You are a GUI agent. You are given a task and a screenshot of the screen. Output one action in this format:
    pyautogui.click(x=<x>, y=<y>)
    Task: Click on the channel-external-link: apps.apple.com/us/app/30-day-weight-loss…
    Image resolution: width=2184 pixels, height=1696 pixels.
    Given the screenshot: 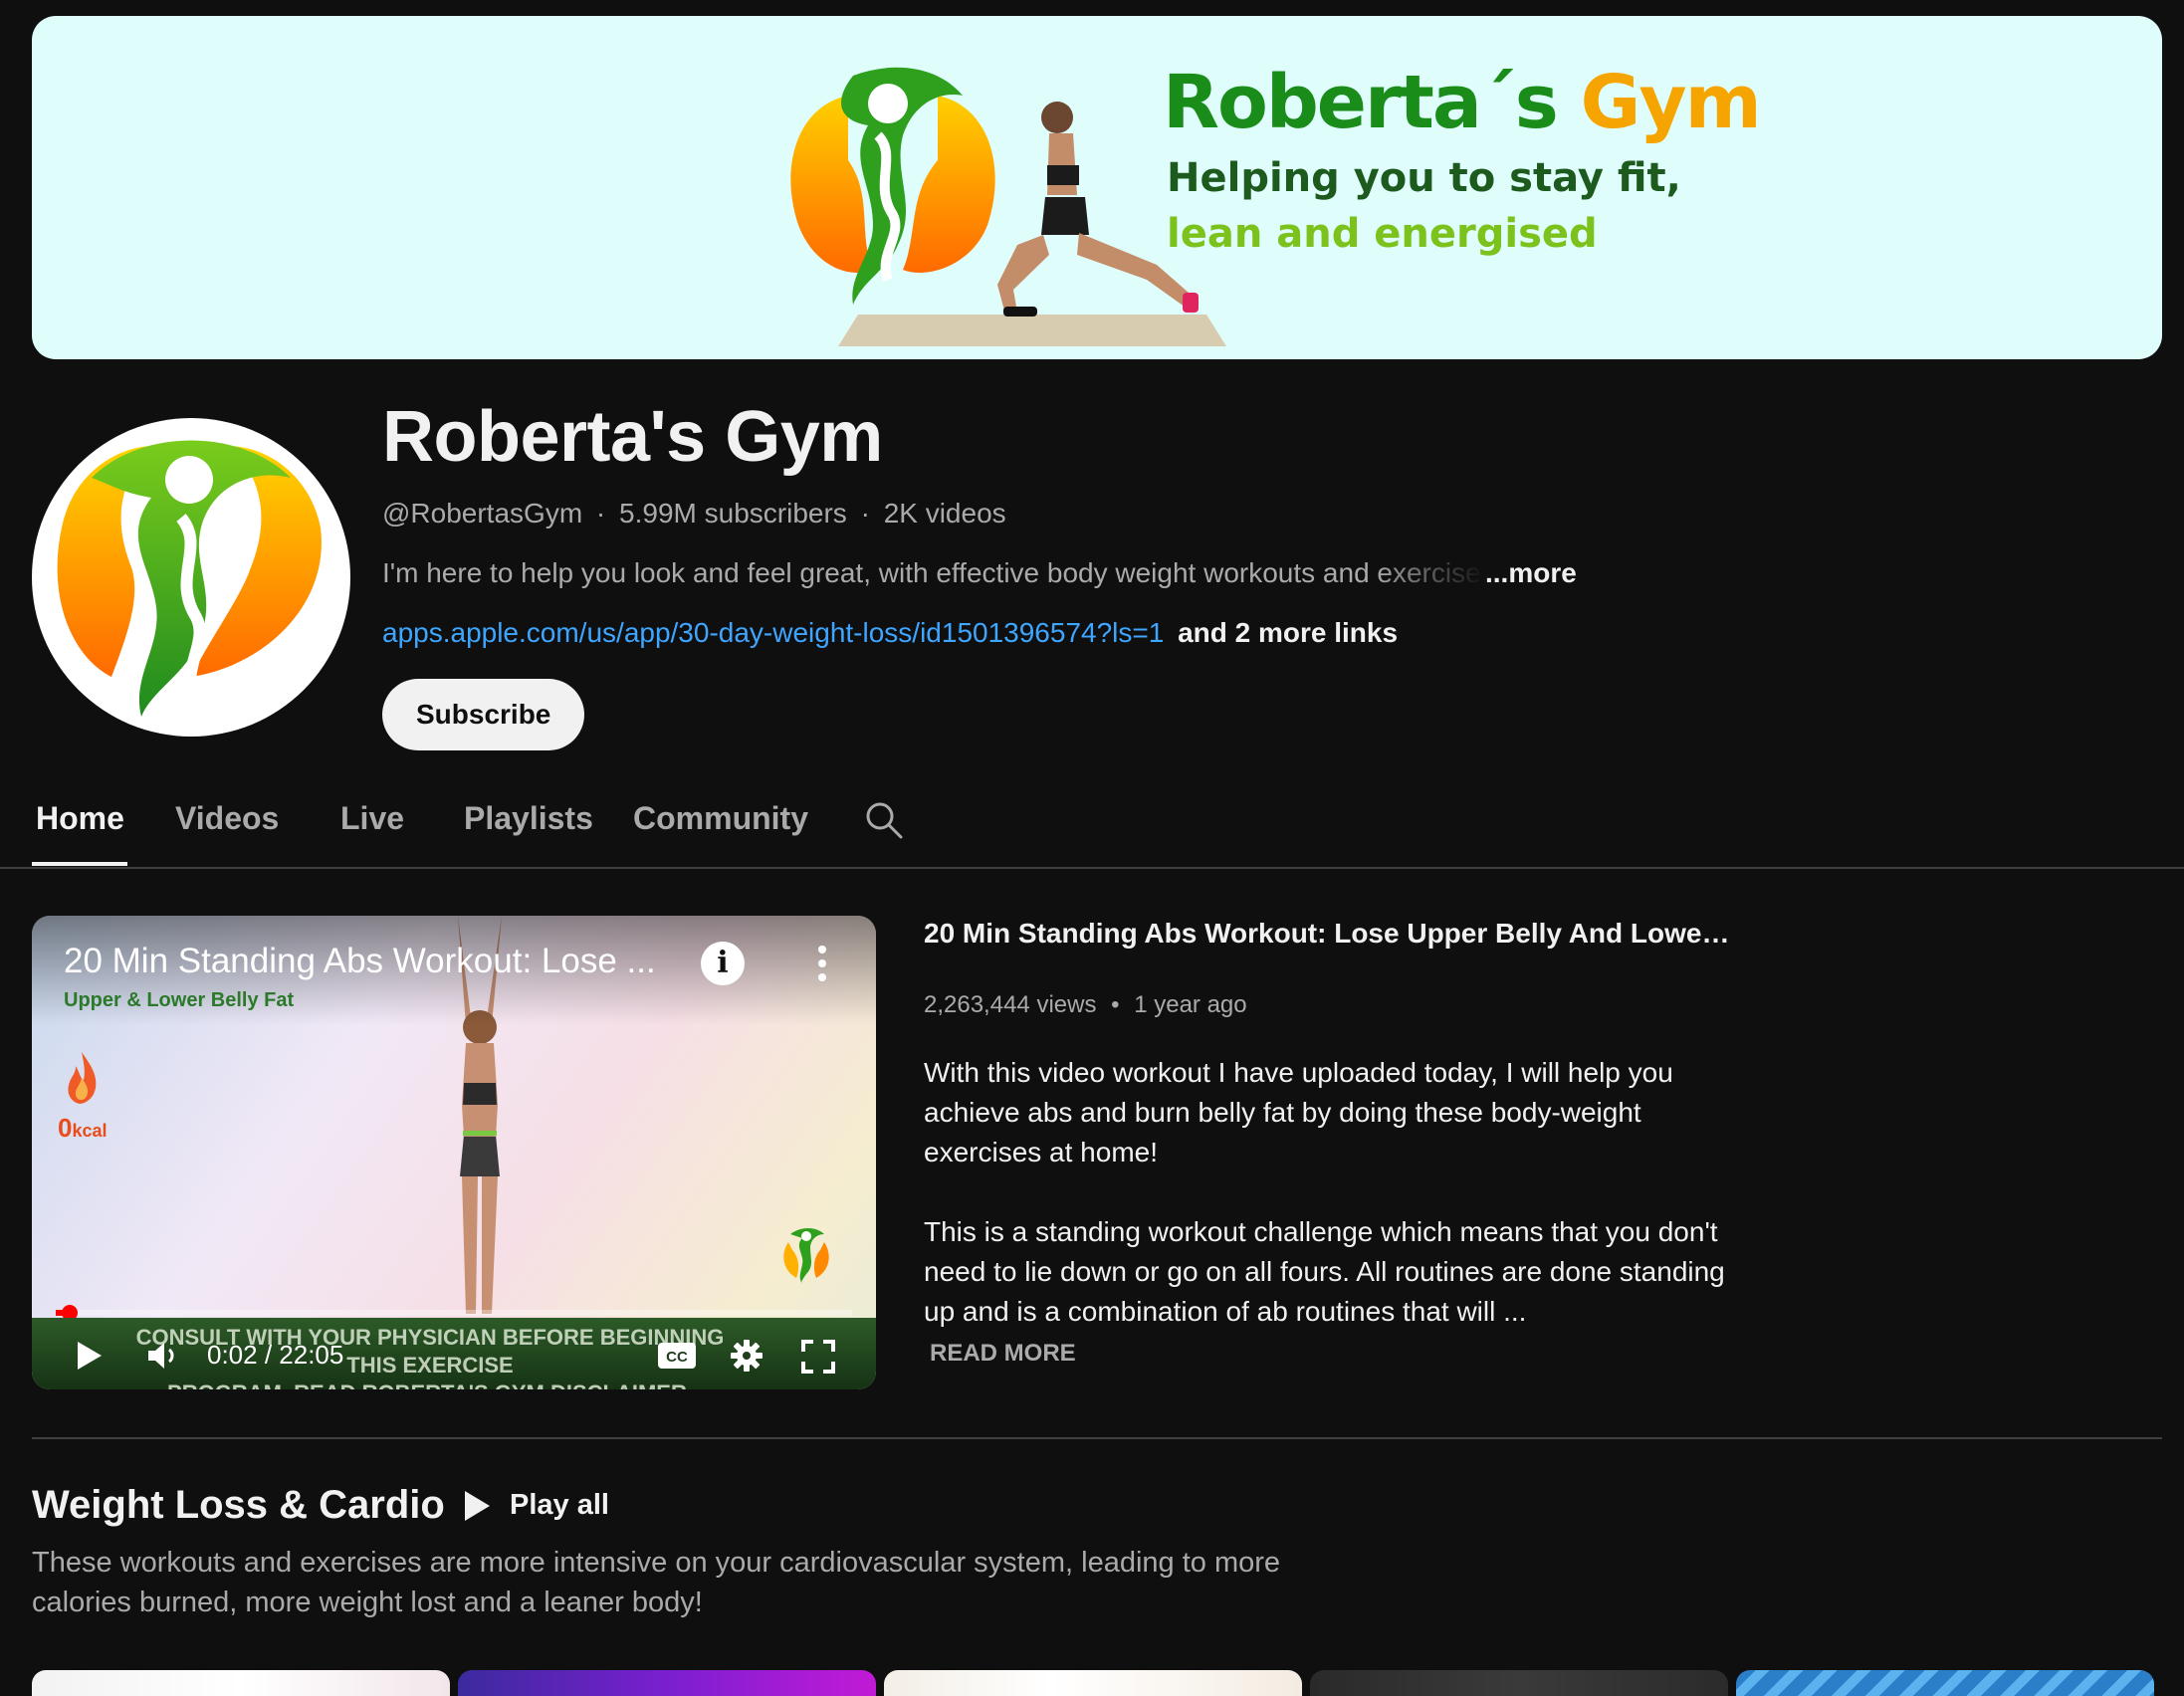 What is the action you would take?
    pyautogui.click(x=773, y=632)
    